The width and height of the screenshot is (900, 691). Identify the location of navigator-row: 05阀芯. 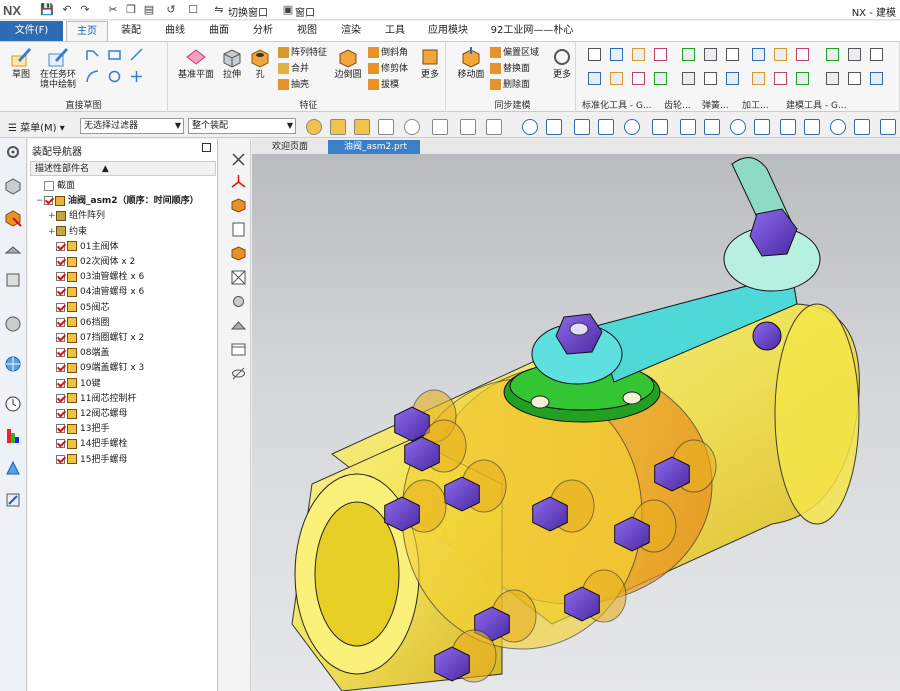
(78, 308).